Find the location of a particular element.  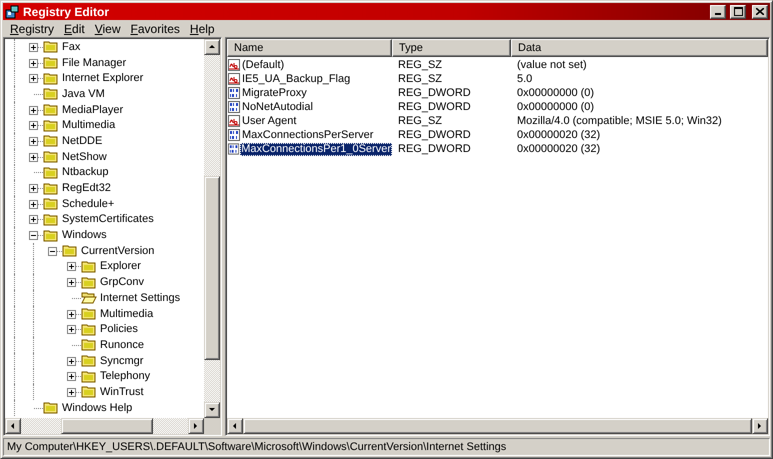

tree-item: SystemCertificates is located at coordinates (108, 219).